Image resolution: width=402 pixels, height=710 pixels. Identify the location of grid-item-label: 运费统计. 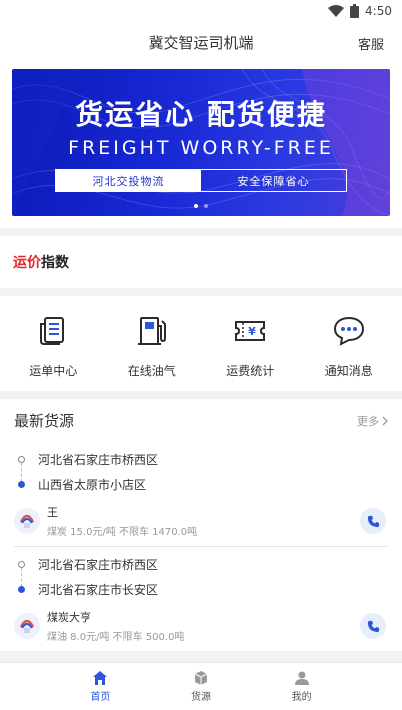
(250, 371).